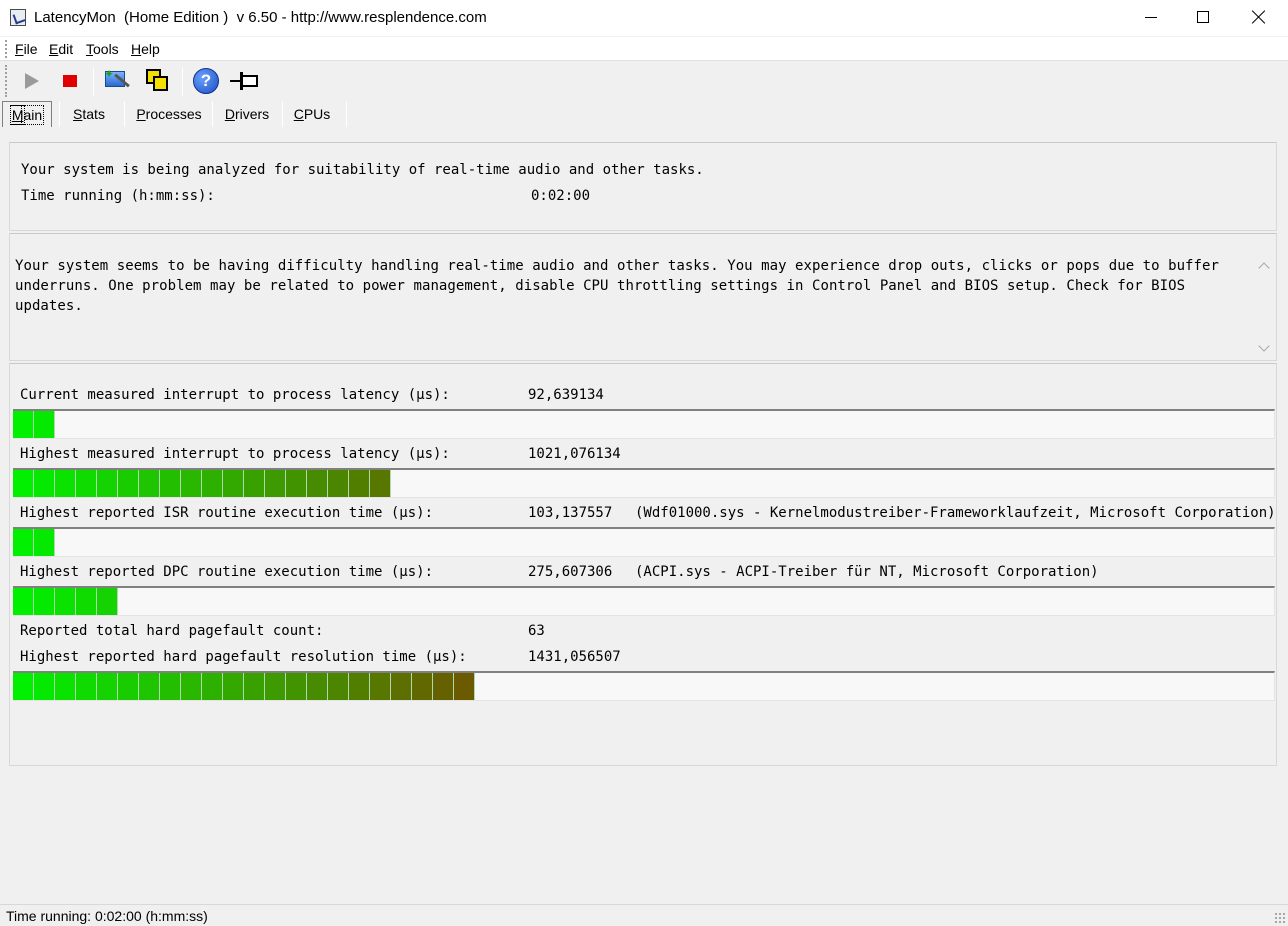 This screenshot has width=1288, height=926. I want to click on toolbar-grip, so click(6, 81).